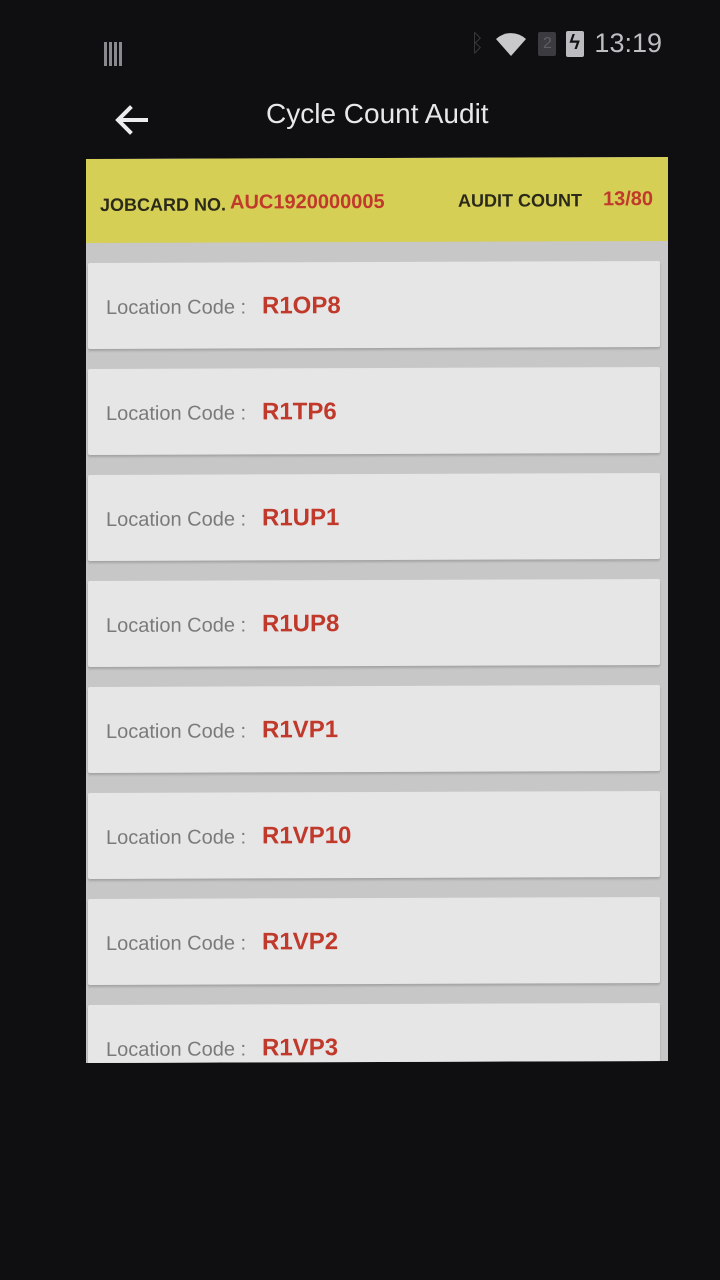  Describe the element at coordinates (301, 518) in the screenshot. I see `location-code-value: R1UP1` at that location.